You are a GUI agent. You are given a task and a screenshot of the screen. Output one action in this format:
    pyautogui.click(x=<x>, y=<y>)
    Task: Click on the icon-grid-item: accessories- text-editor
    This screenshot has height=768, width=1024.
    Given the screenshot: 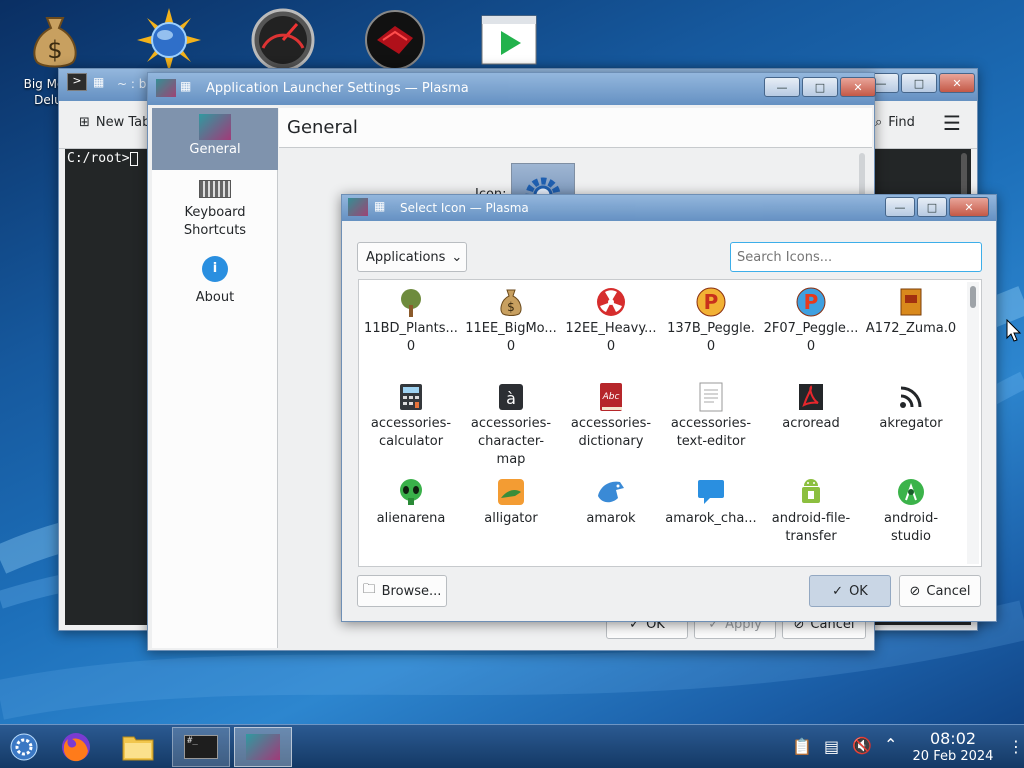 What is the action you would take?
    pyautogui.click(x=711, y=416)
    